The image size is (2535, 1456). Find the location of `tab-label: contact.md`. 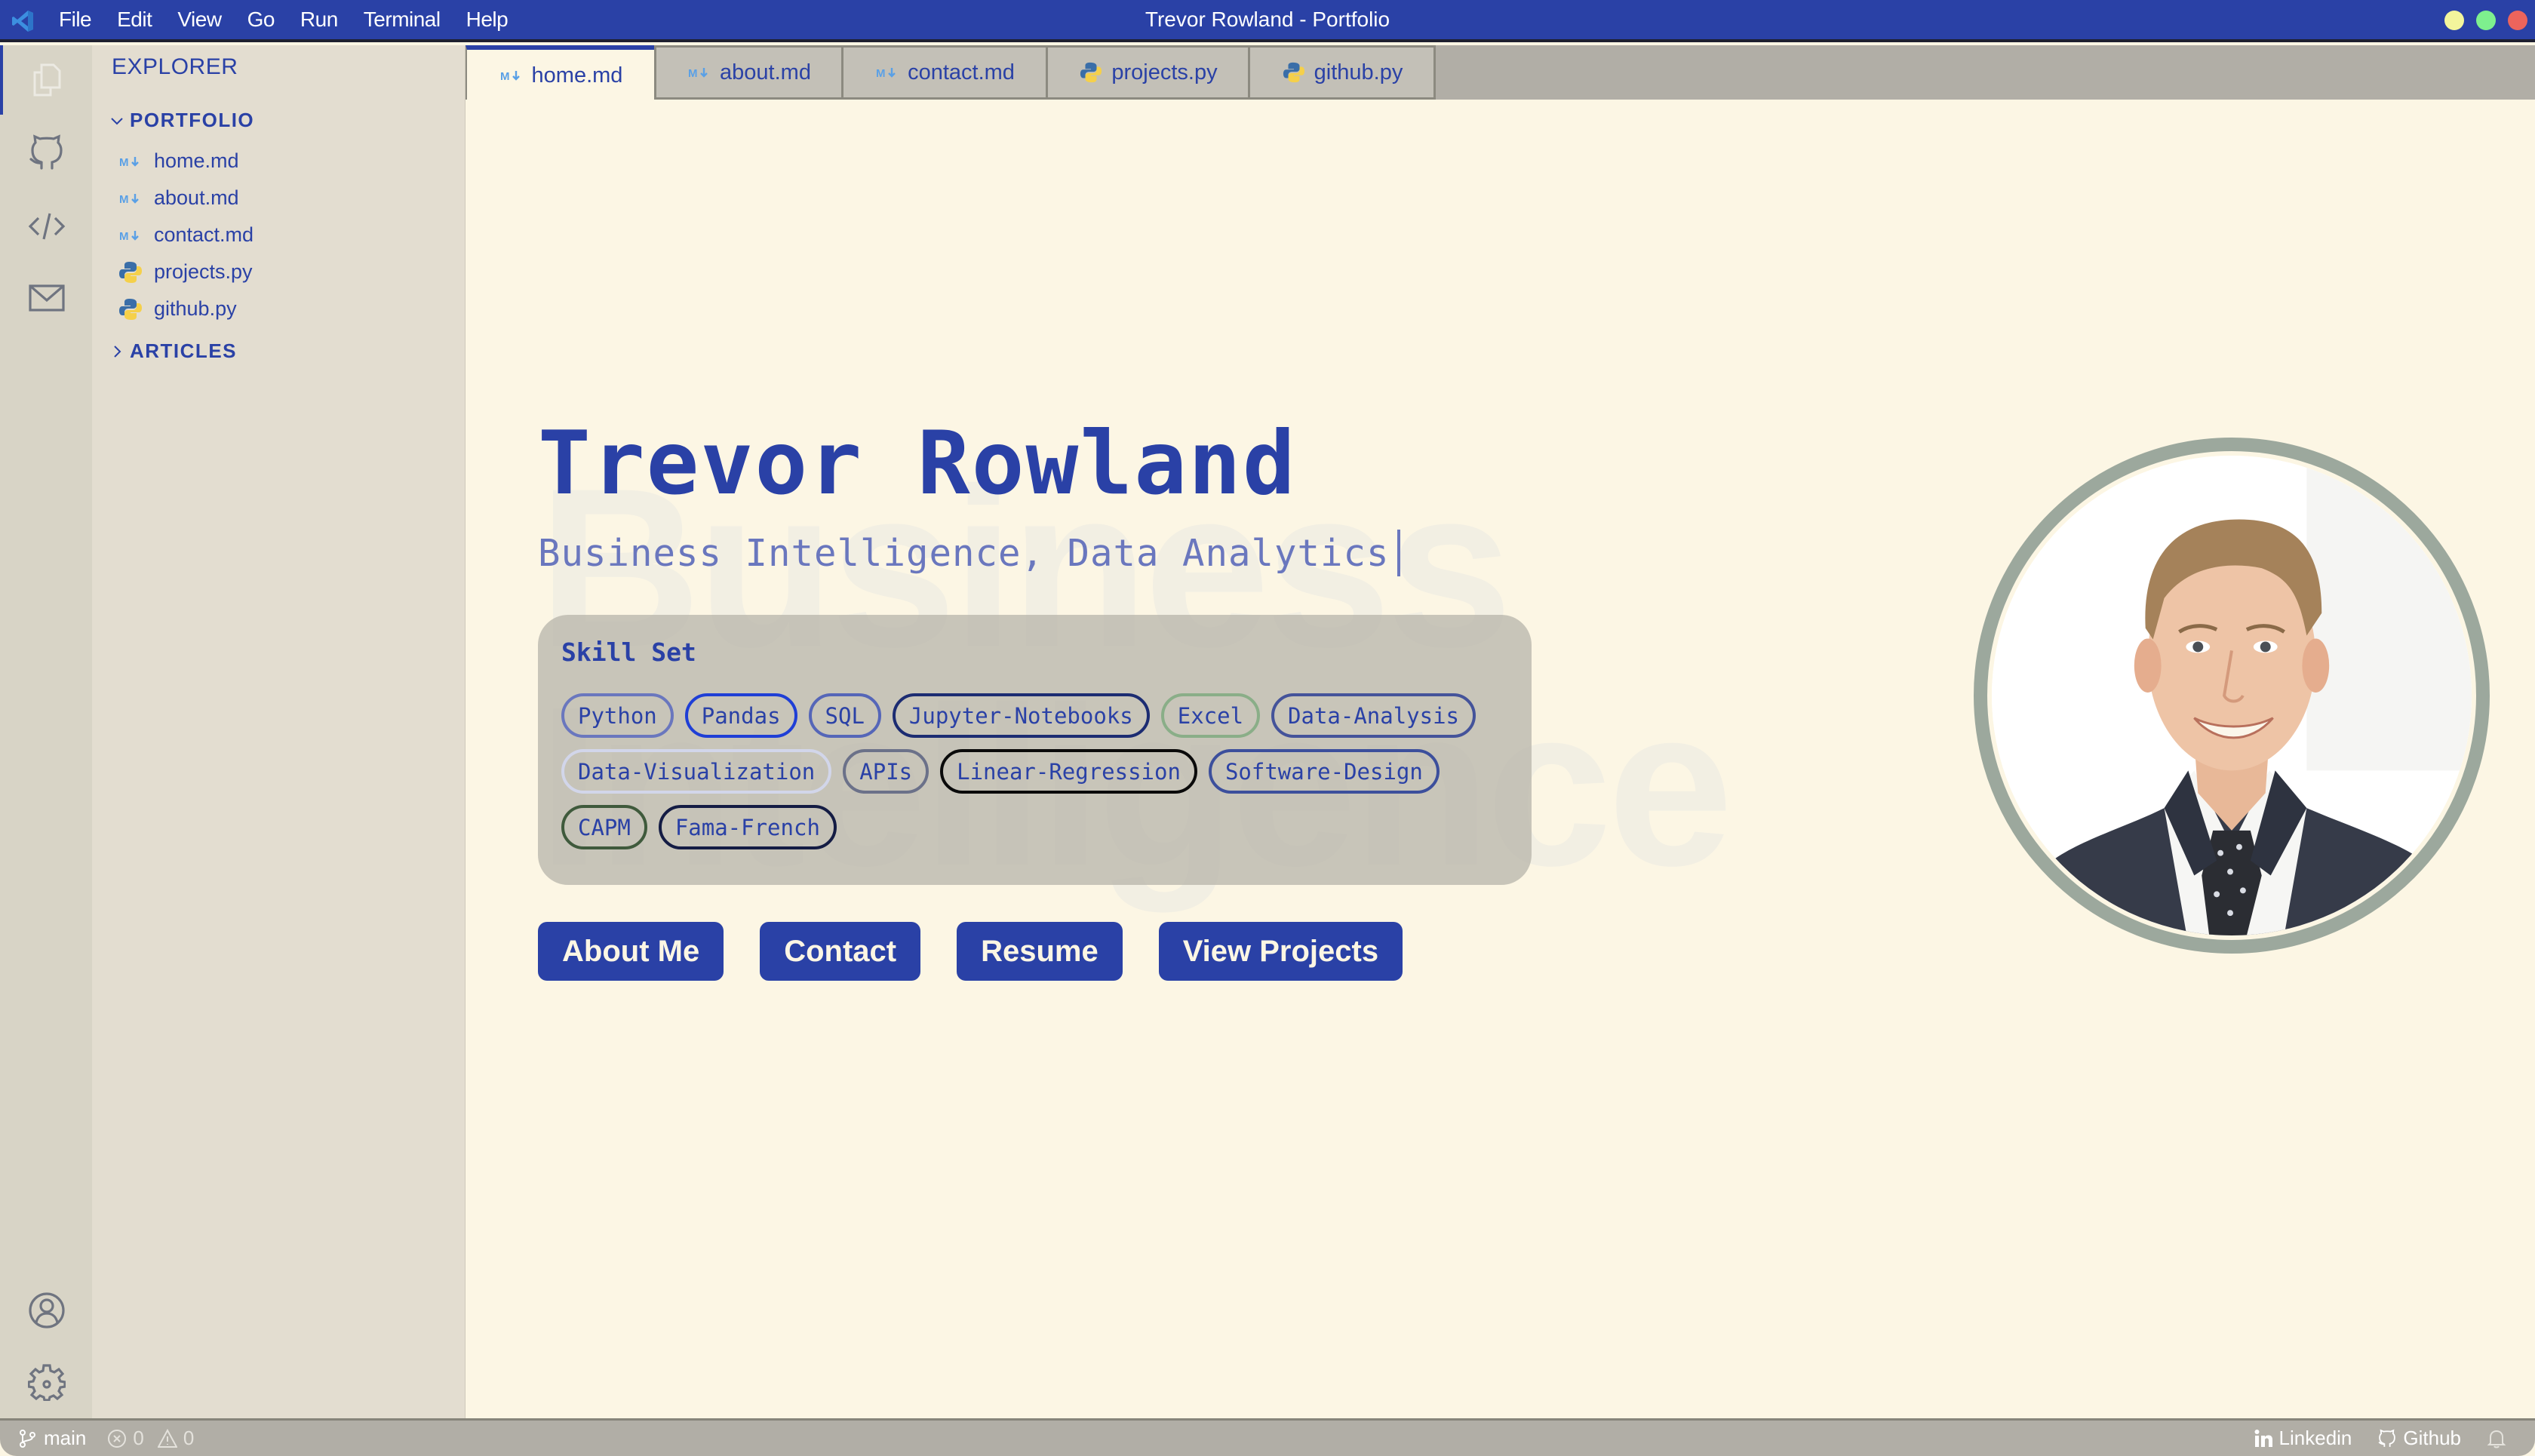

tab-label: contact.md is located at coordinates (962, 72).